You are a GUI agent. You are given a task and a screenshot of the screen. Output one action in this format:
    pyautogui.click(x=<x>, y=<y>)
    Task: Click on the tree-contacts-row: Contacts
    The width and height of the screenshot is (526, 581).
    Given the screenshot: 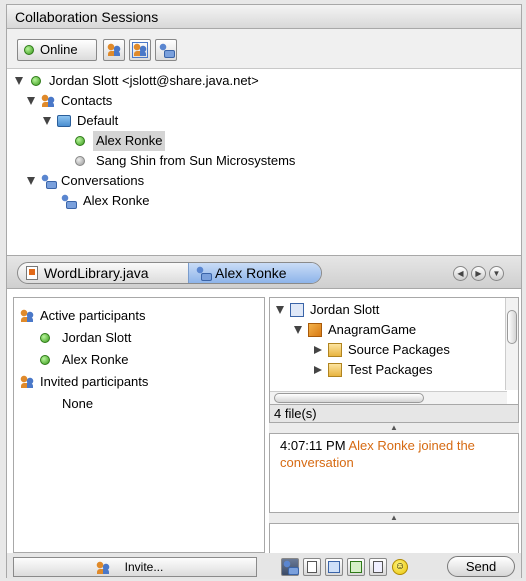 What is the action you would take?
    pyautogui.click(x=127, y=101)
    